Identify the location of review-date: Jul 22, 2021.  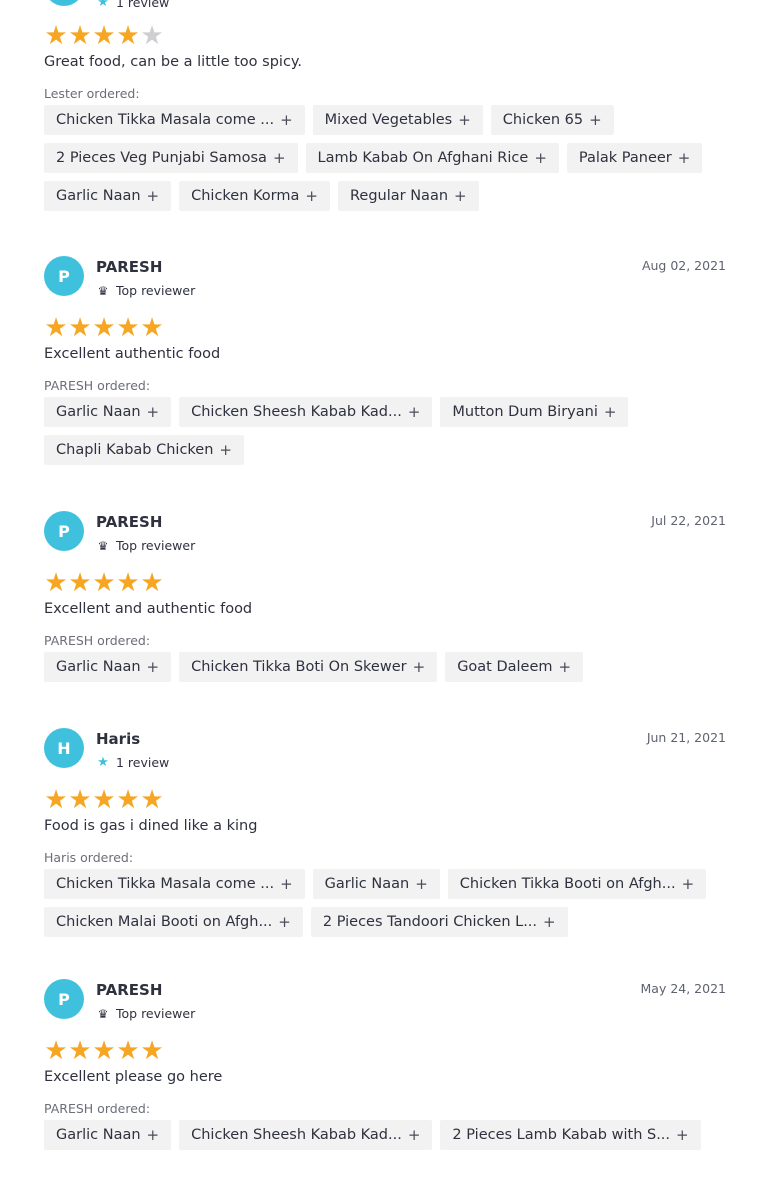
(688, 520).